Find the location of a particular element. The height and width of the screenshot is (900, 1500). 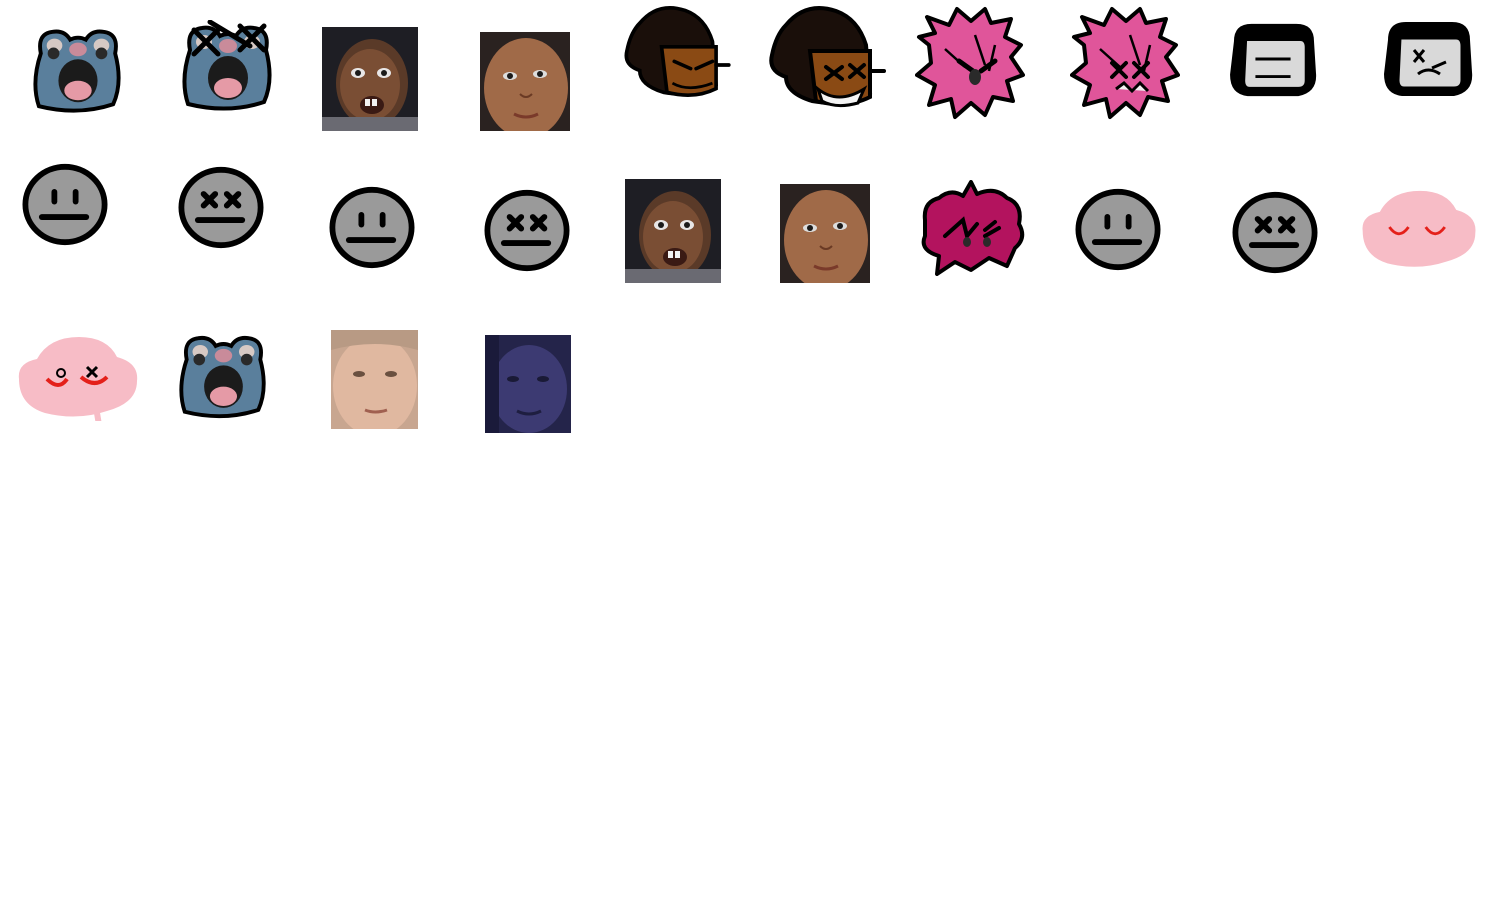

boy-photo-icon is located at coordinates (374, 379).